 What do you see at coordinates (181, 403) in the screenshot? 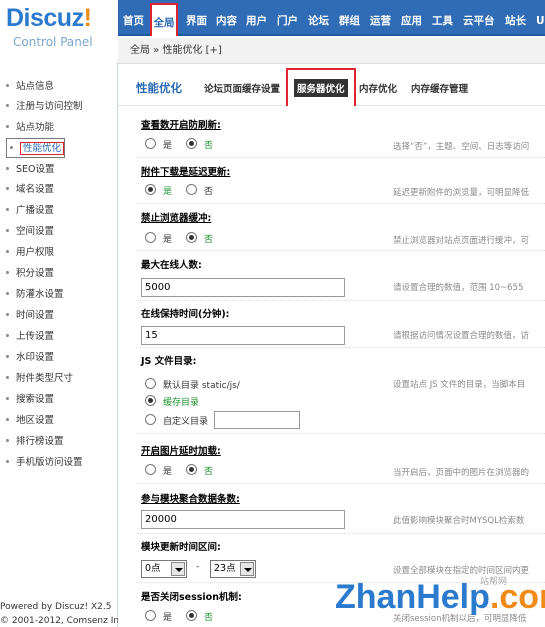
I see `radio-label: 缓存目录` at bounding box center [181, 403].